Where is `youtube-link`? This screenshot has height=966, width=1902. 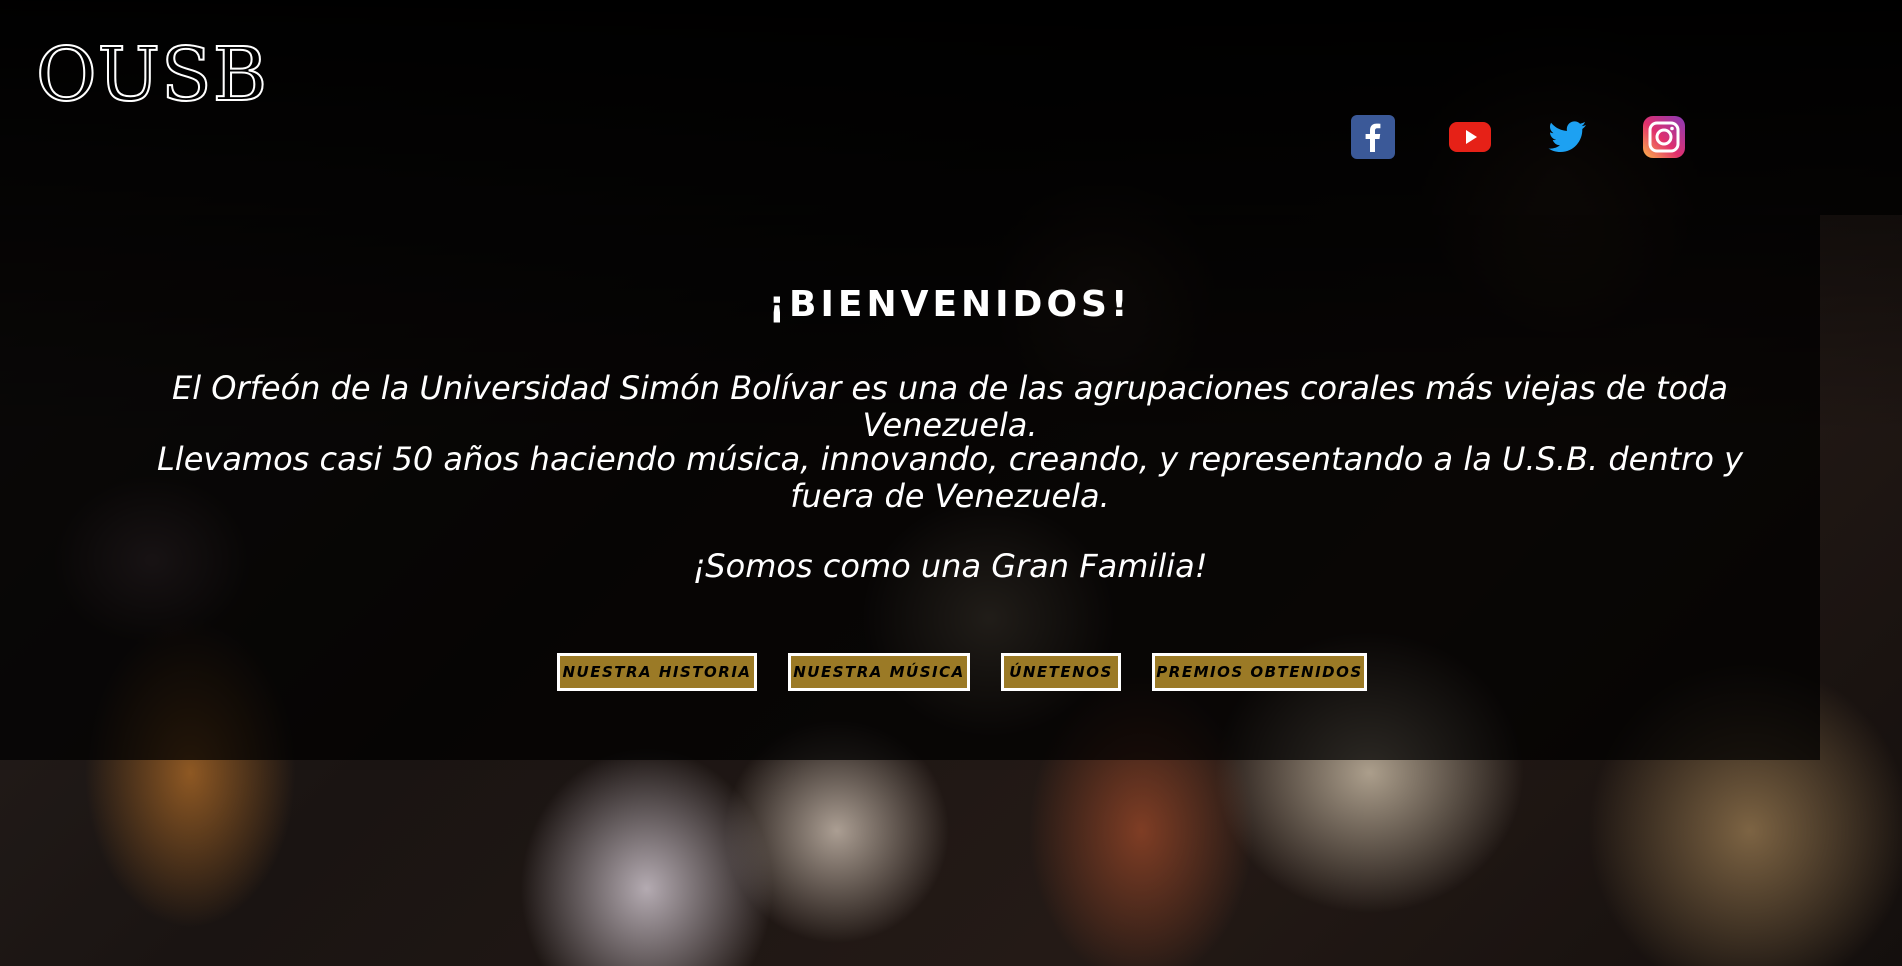
youtube-link is located at coordinates (1470, 137).